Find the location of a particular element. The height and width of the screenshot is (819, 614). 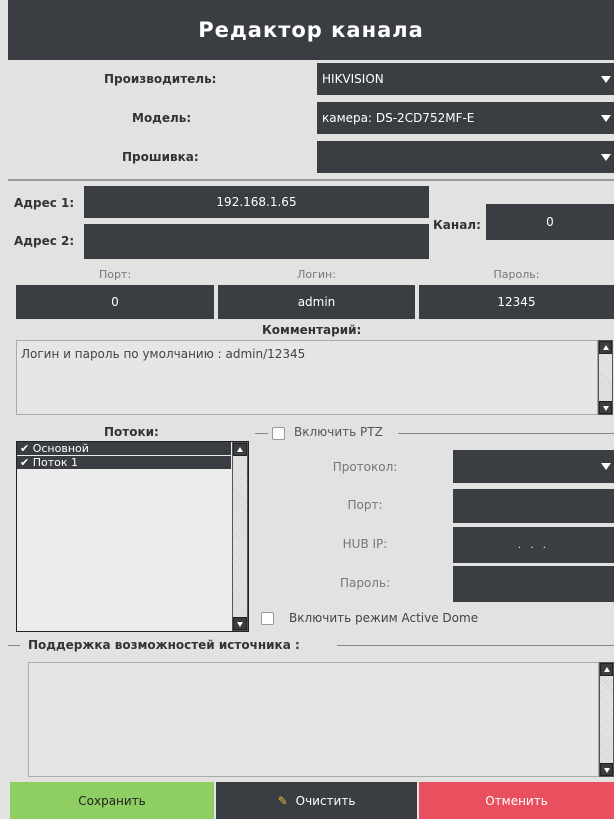

password-label: Пароль: is located at coordinates (516, 274).